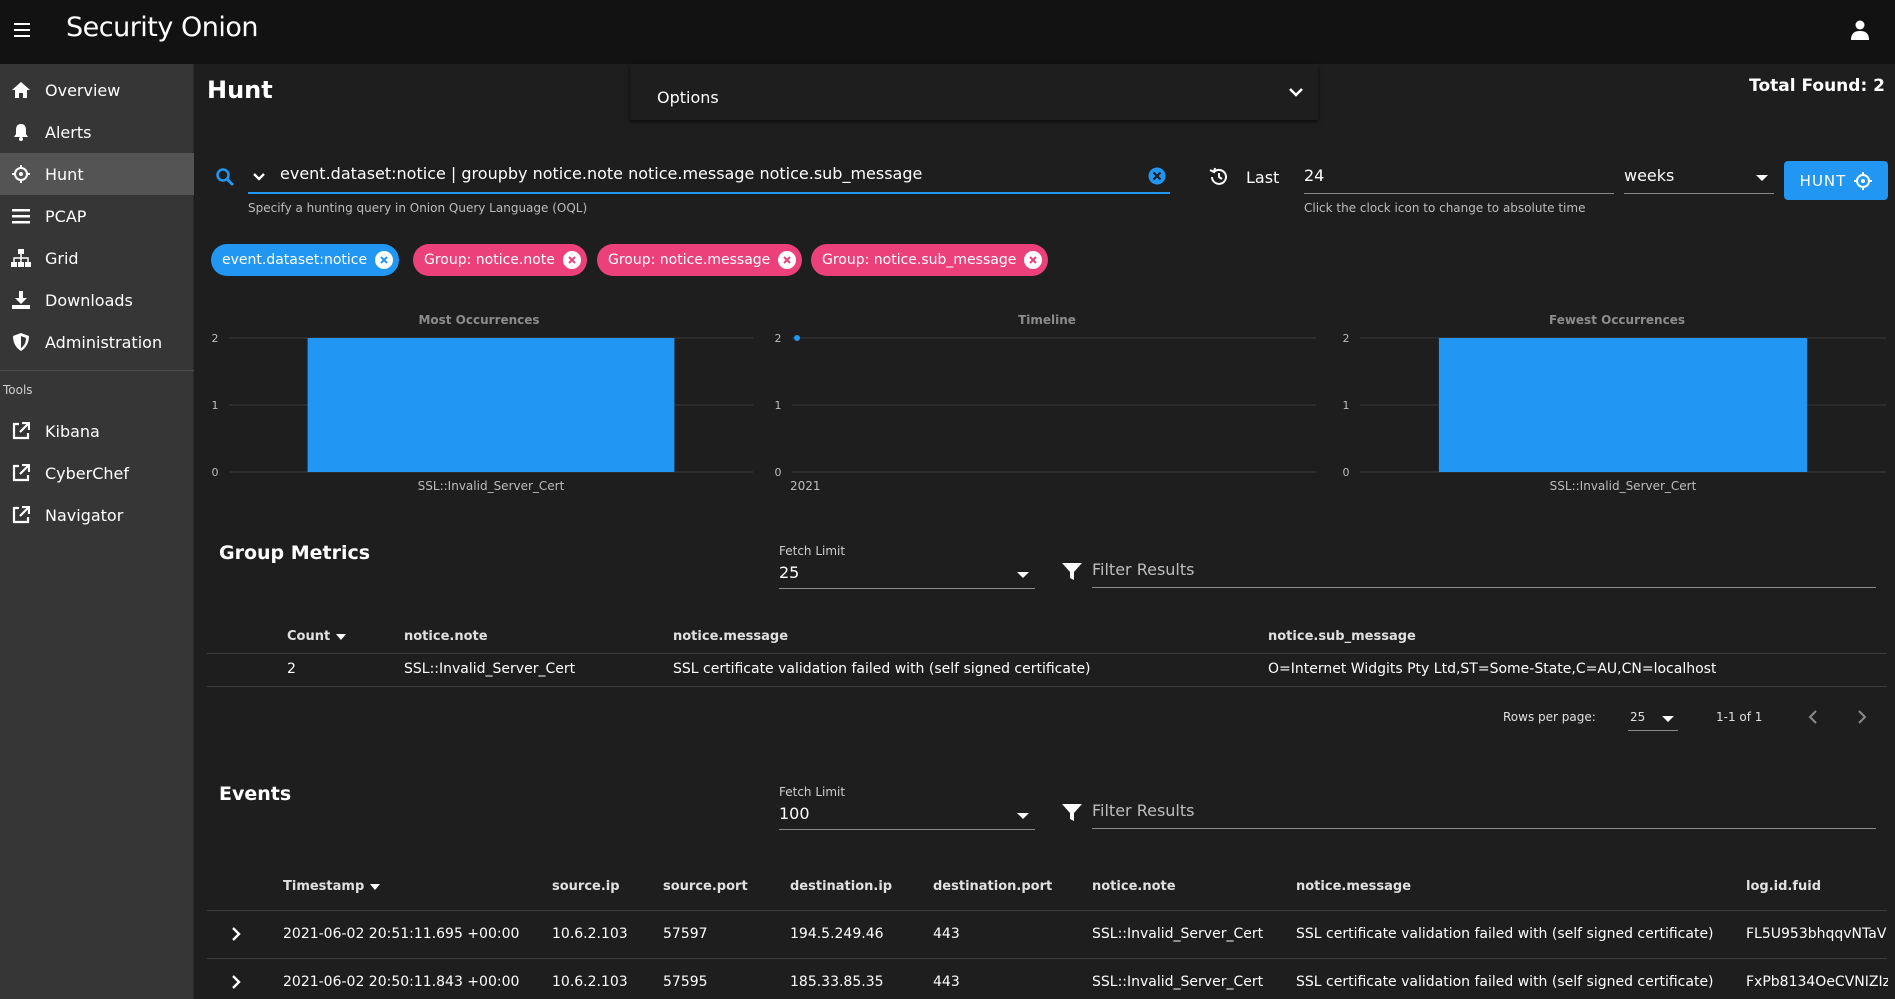  Describe the element at coordinates (66, 216) in the screenshot. I see `sidebar-item-label: PCAP` at that location.